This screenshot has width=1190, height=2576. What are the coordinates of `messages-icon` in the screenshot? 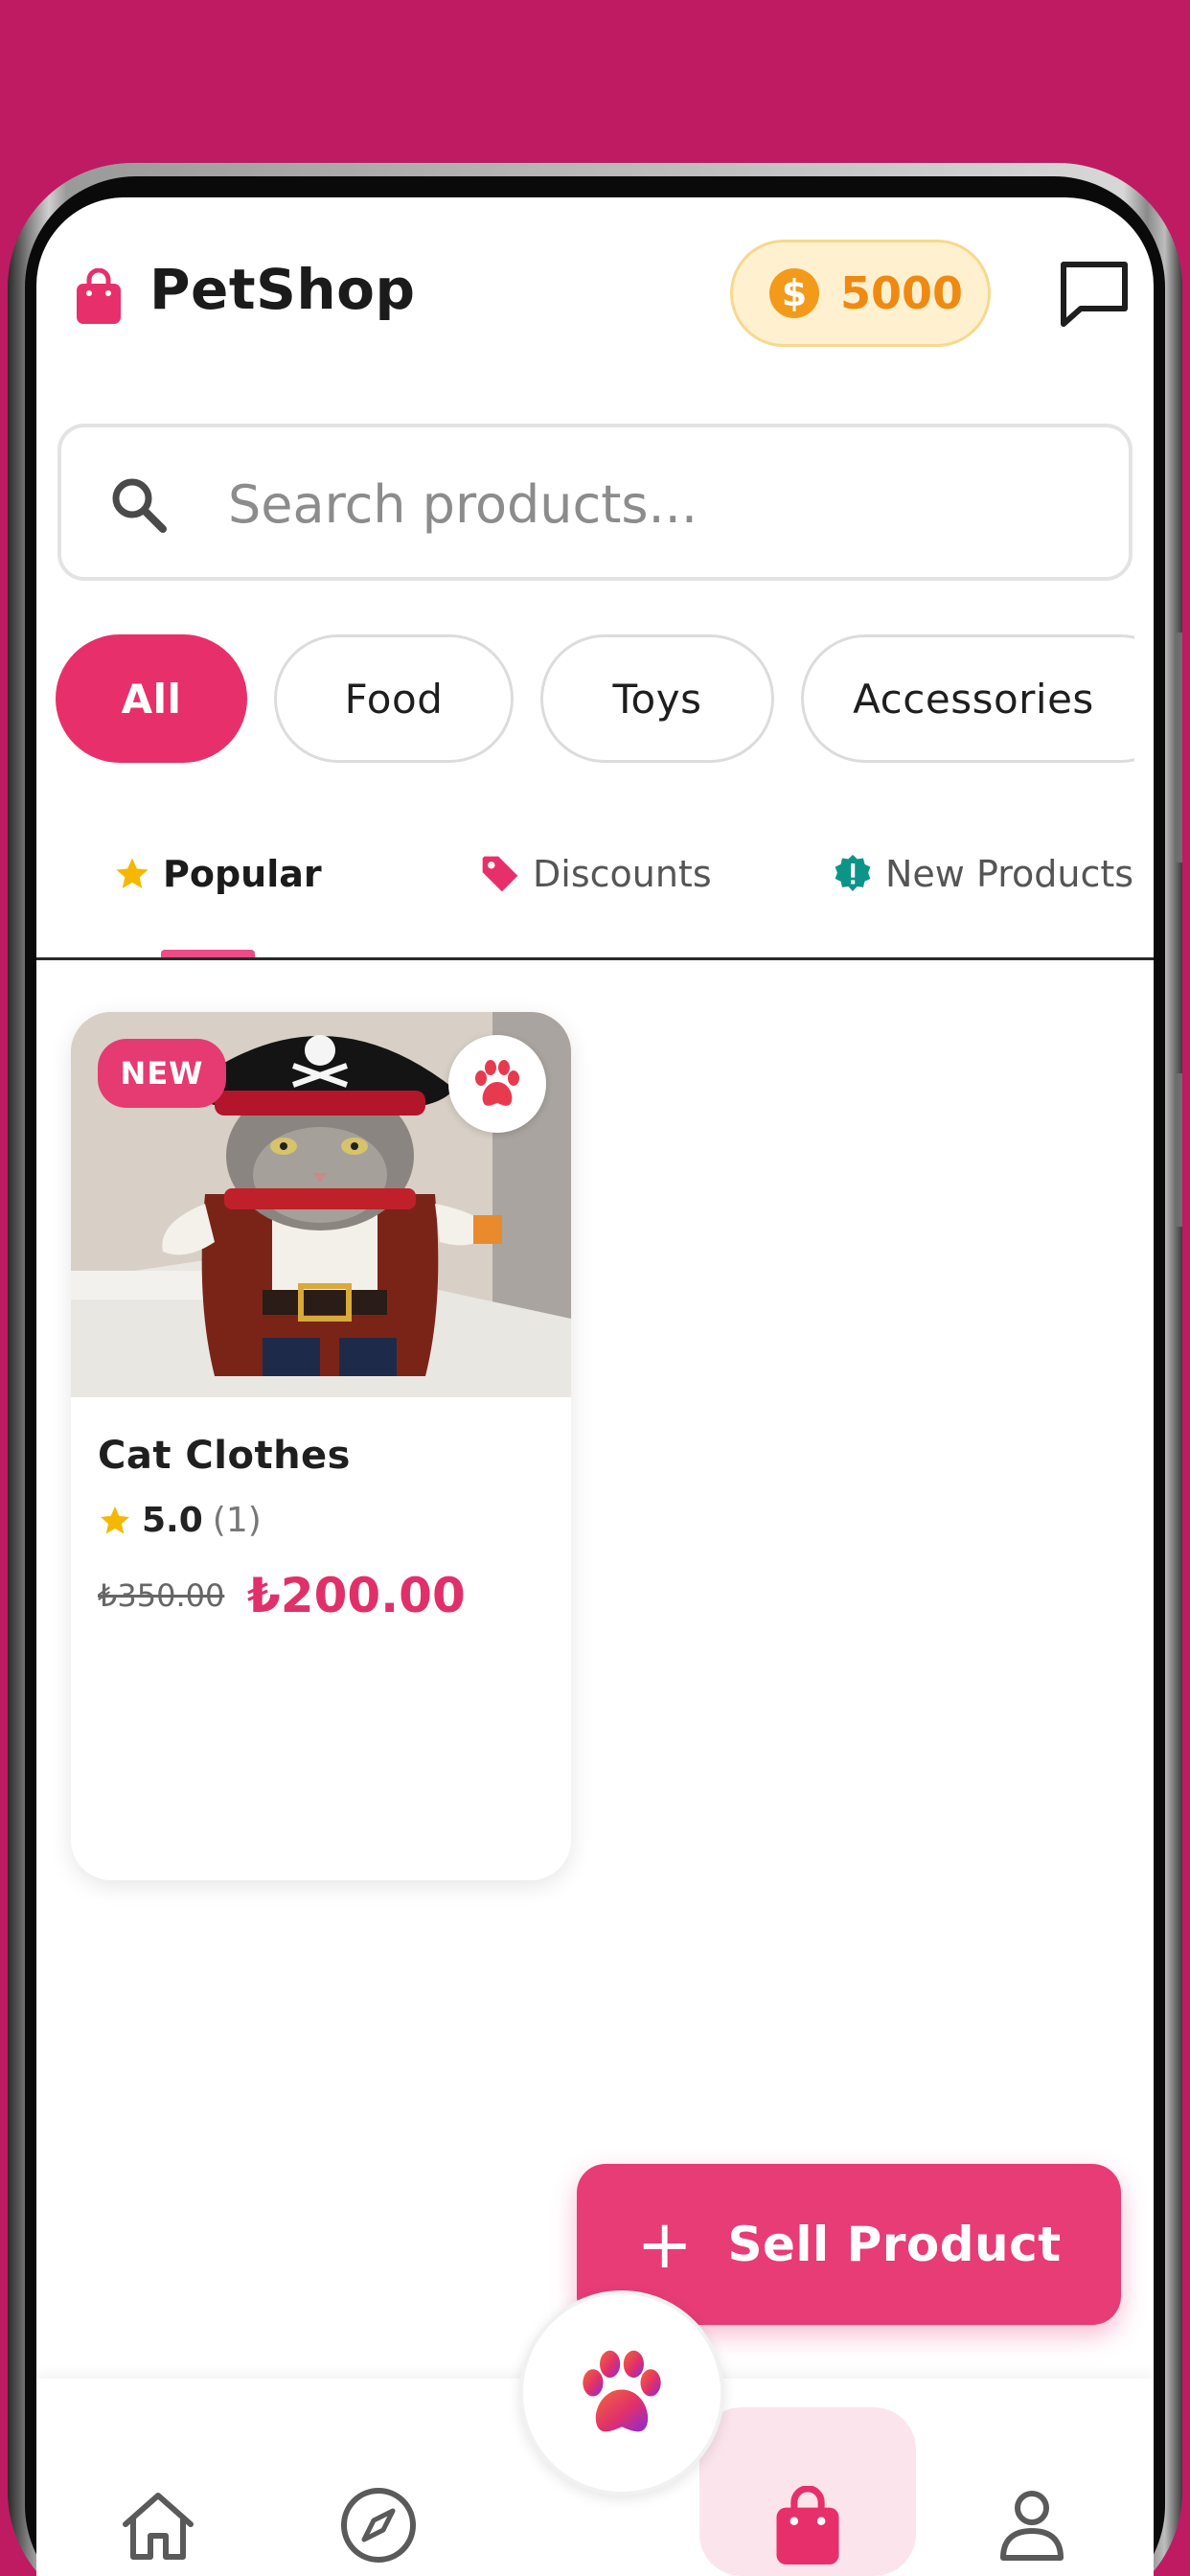 It's located at (1095, 294).